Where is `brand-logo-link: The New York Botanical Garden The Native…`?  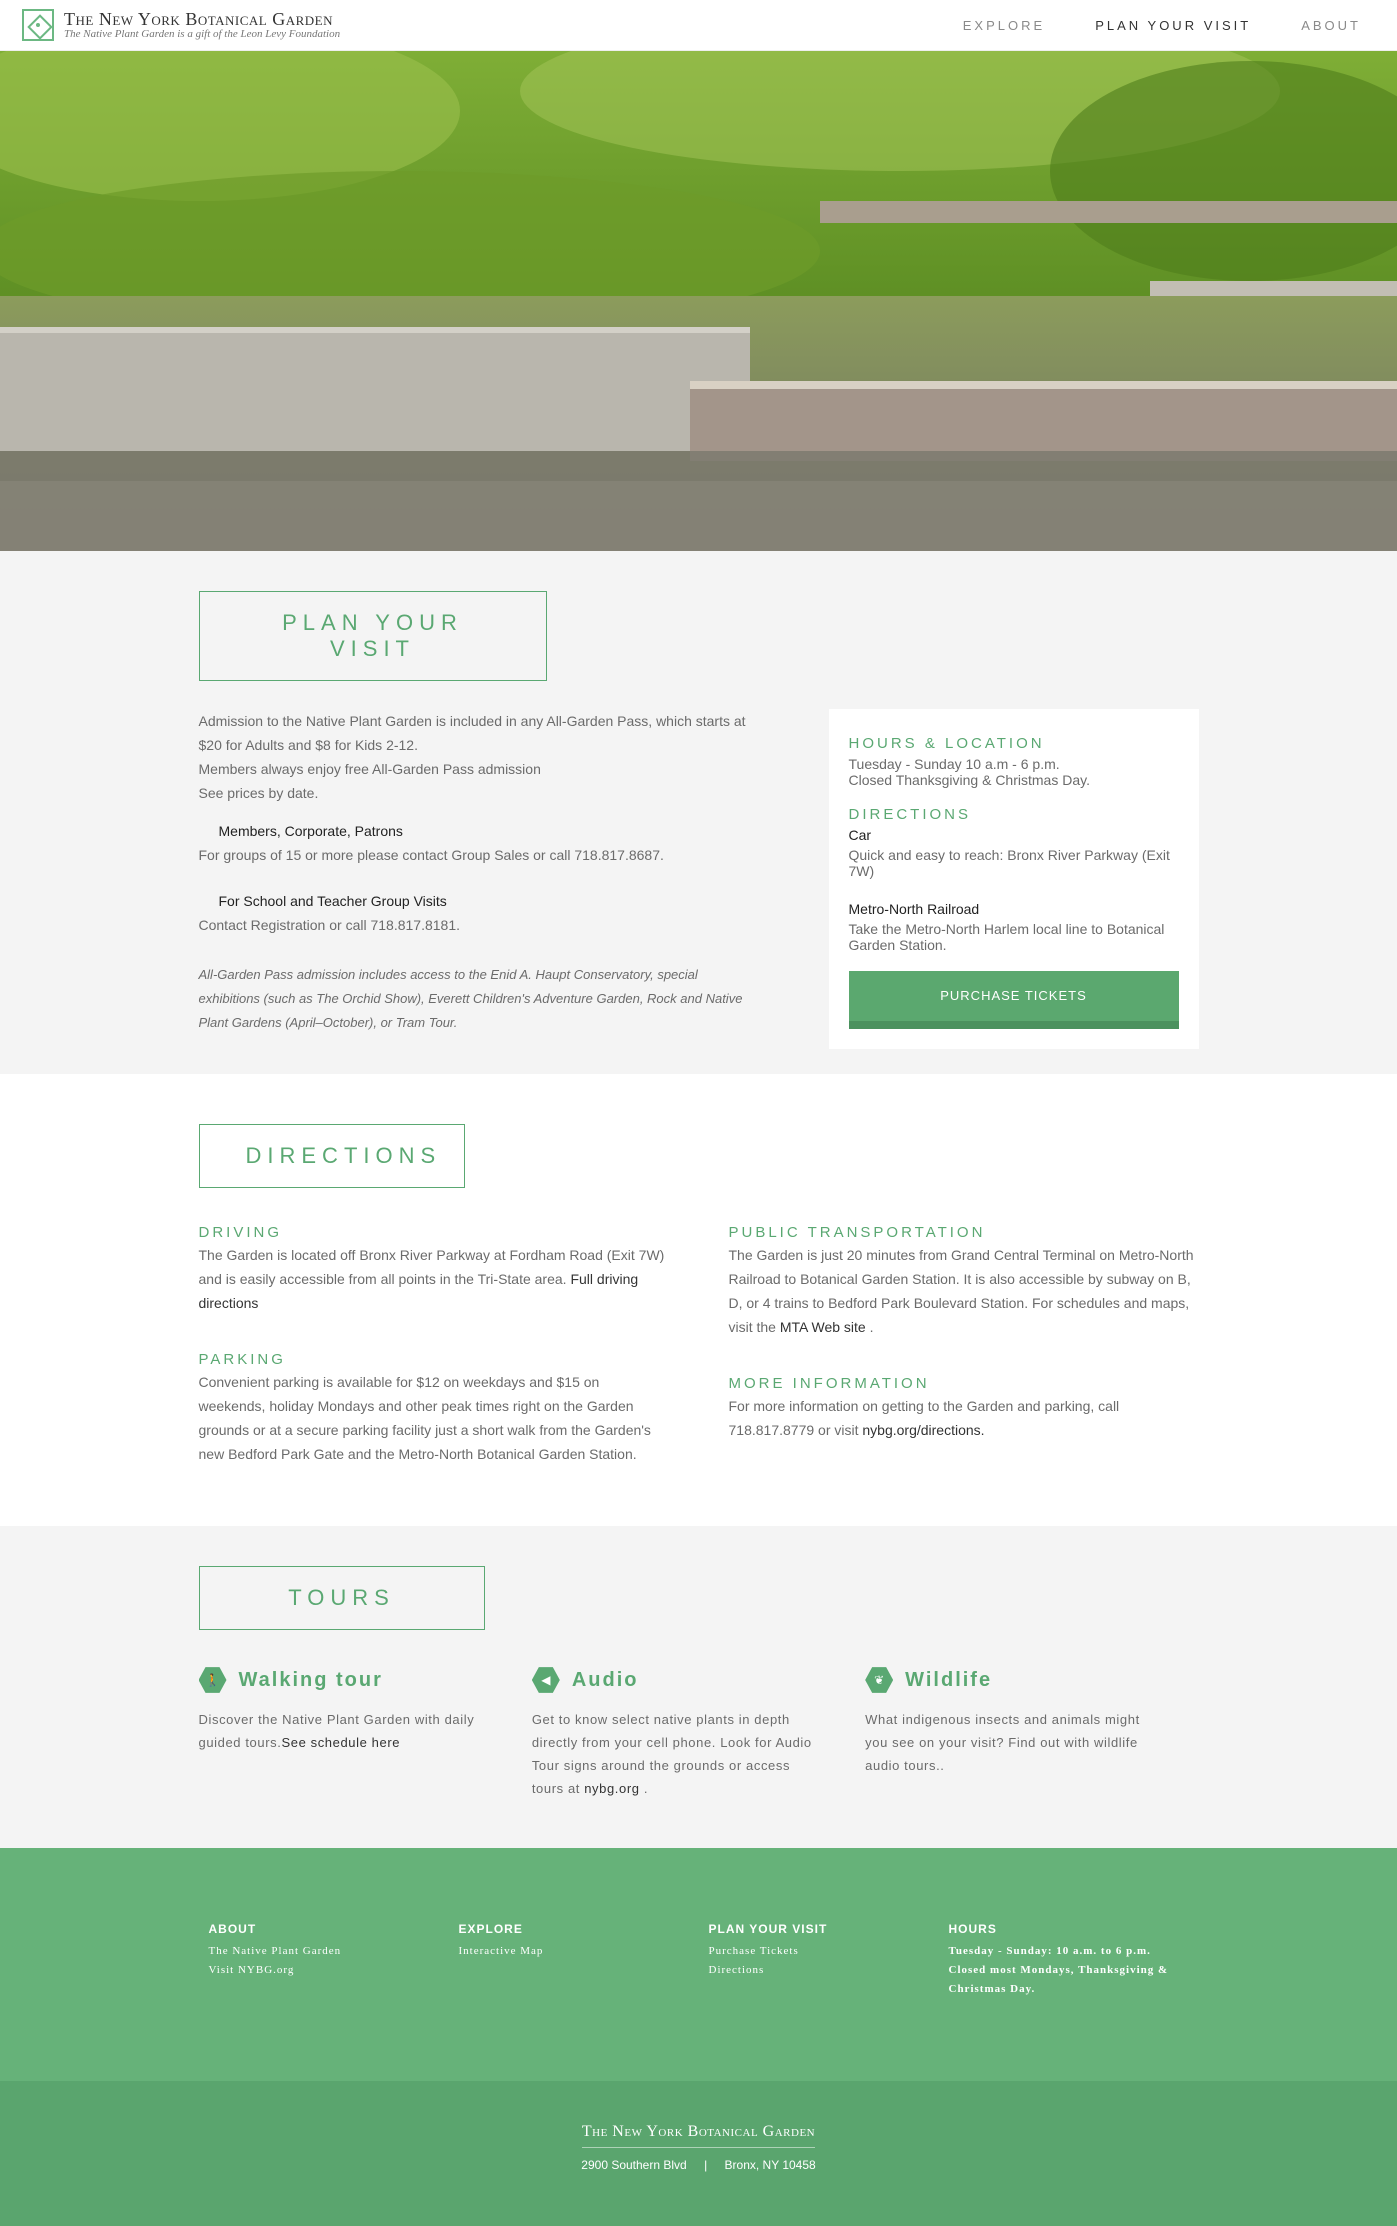
brand-logo-link: The New York Botanical Garden The Native… is located at coordinates (181, 25).